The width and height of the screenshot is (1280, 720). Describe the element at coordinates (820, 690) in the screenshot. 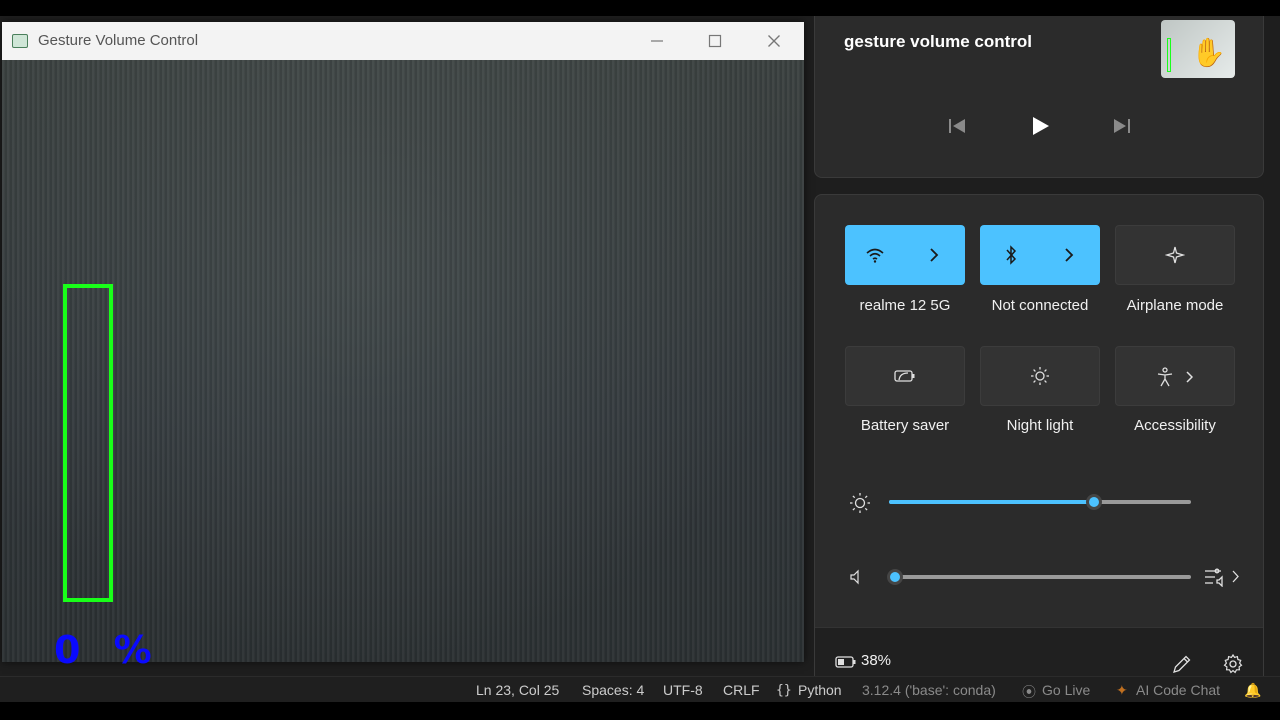

I see `language-mode: Python` at that location.